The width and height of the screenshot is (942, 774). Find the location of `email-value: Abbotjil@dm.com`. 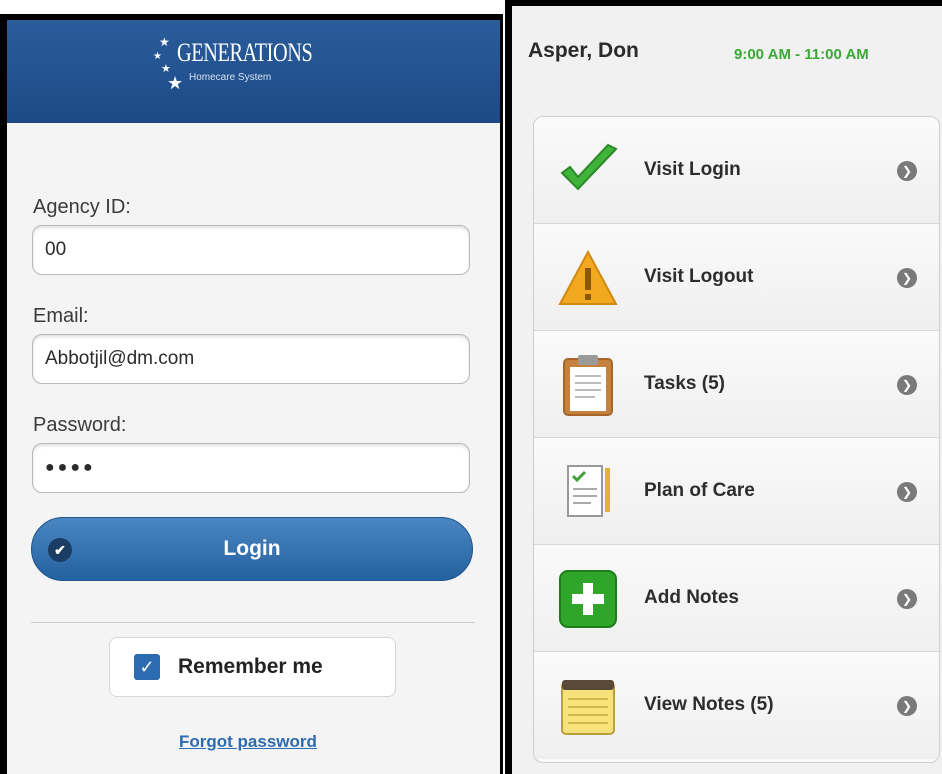

email-value: Abbotjil@dm.com is located at coordinates (120, 358).